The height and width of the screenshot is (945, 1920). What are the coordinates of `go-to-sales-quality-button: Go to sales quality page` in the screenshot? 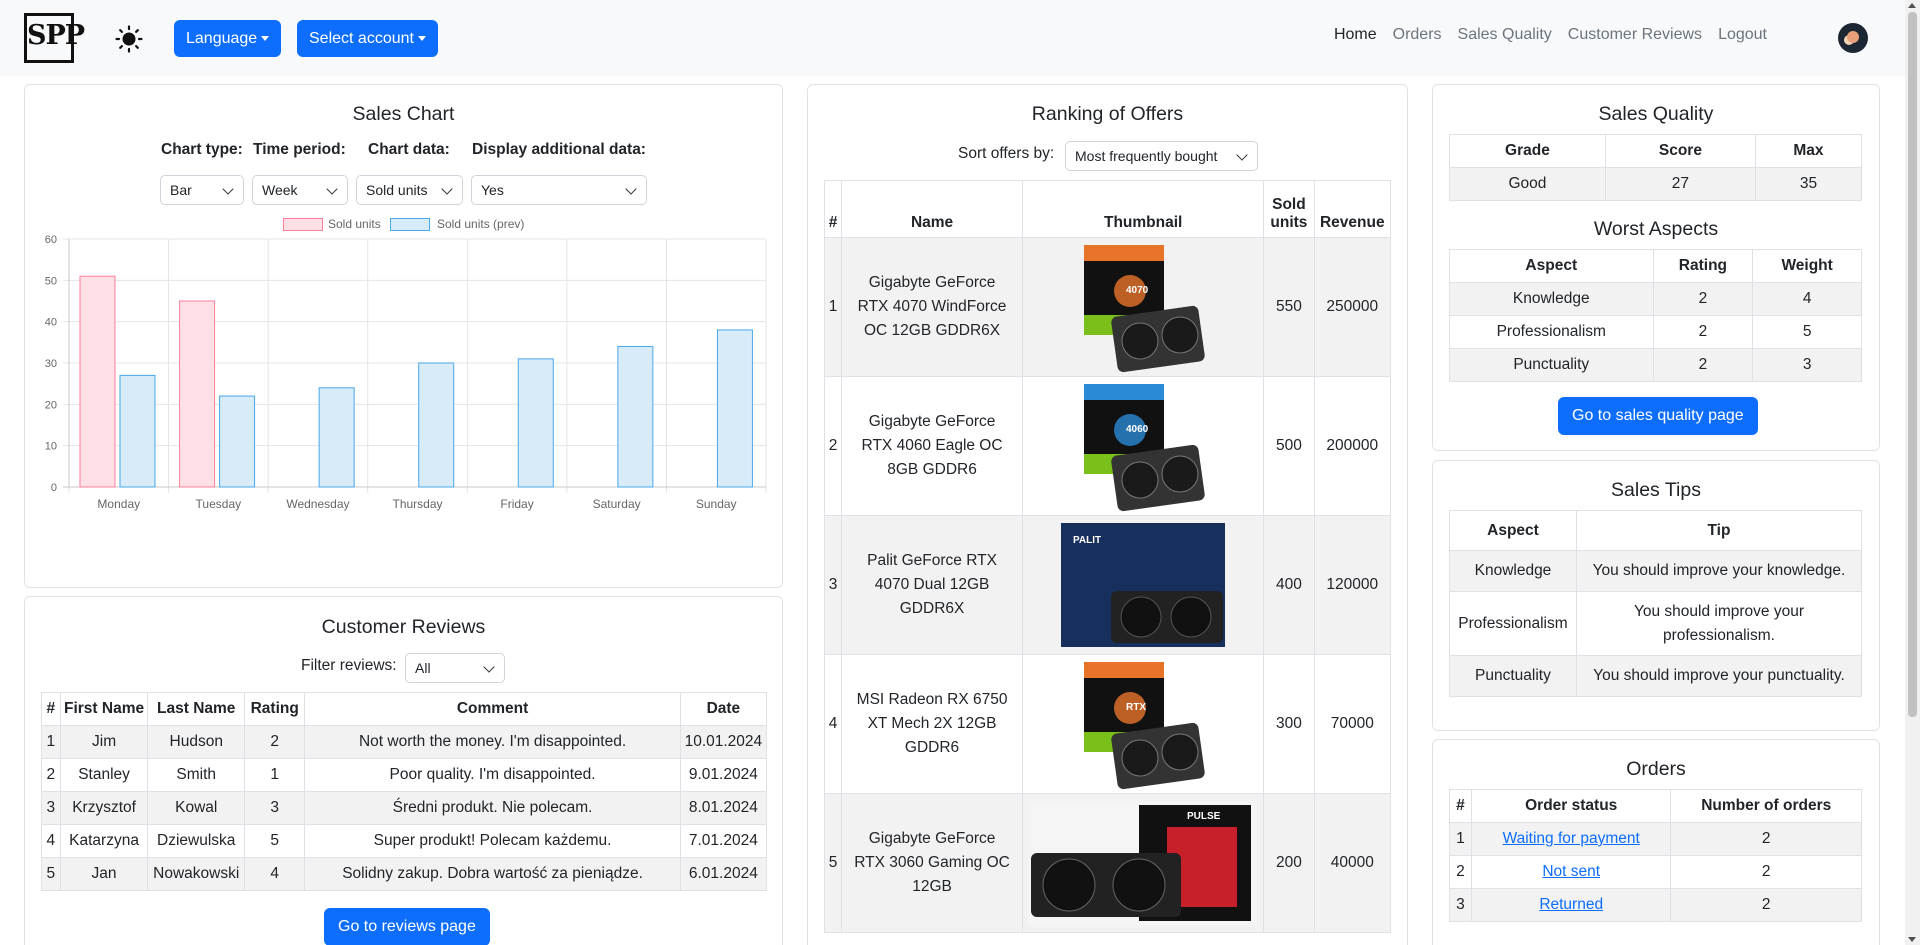 It's located at (1658, 416).